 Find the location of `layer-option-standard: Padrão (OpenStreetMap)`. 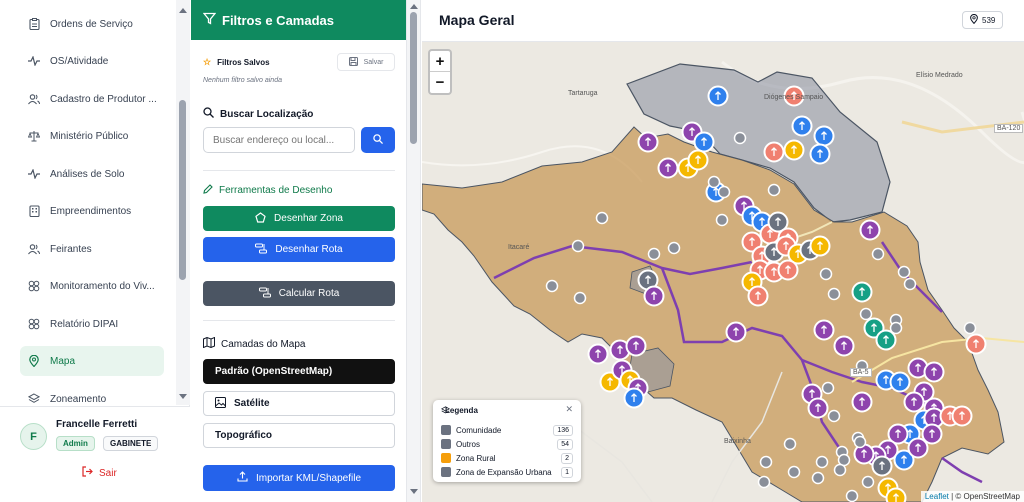

layer-option-standard: Padrão (OpenStreetMap) is located at coordinates (299, 371).